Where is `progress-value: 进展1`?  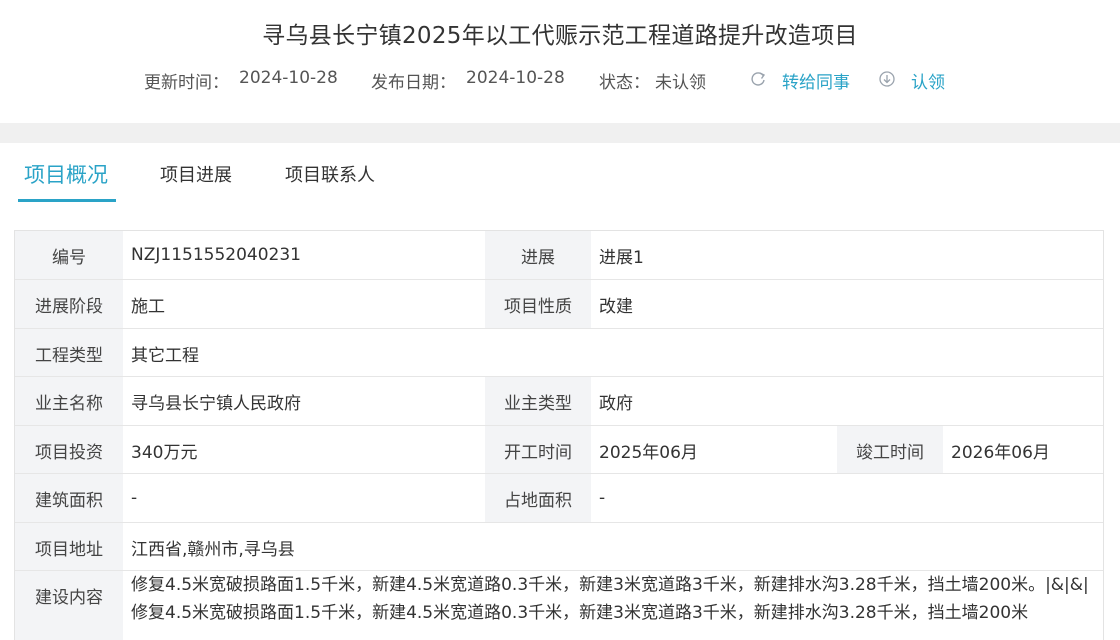 progress-value: 进展1 is located at coordinates (621, 257).